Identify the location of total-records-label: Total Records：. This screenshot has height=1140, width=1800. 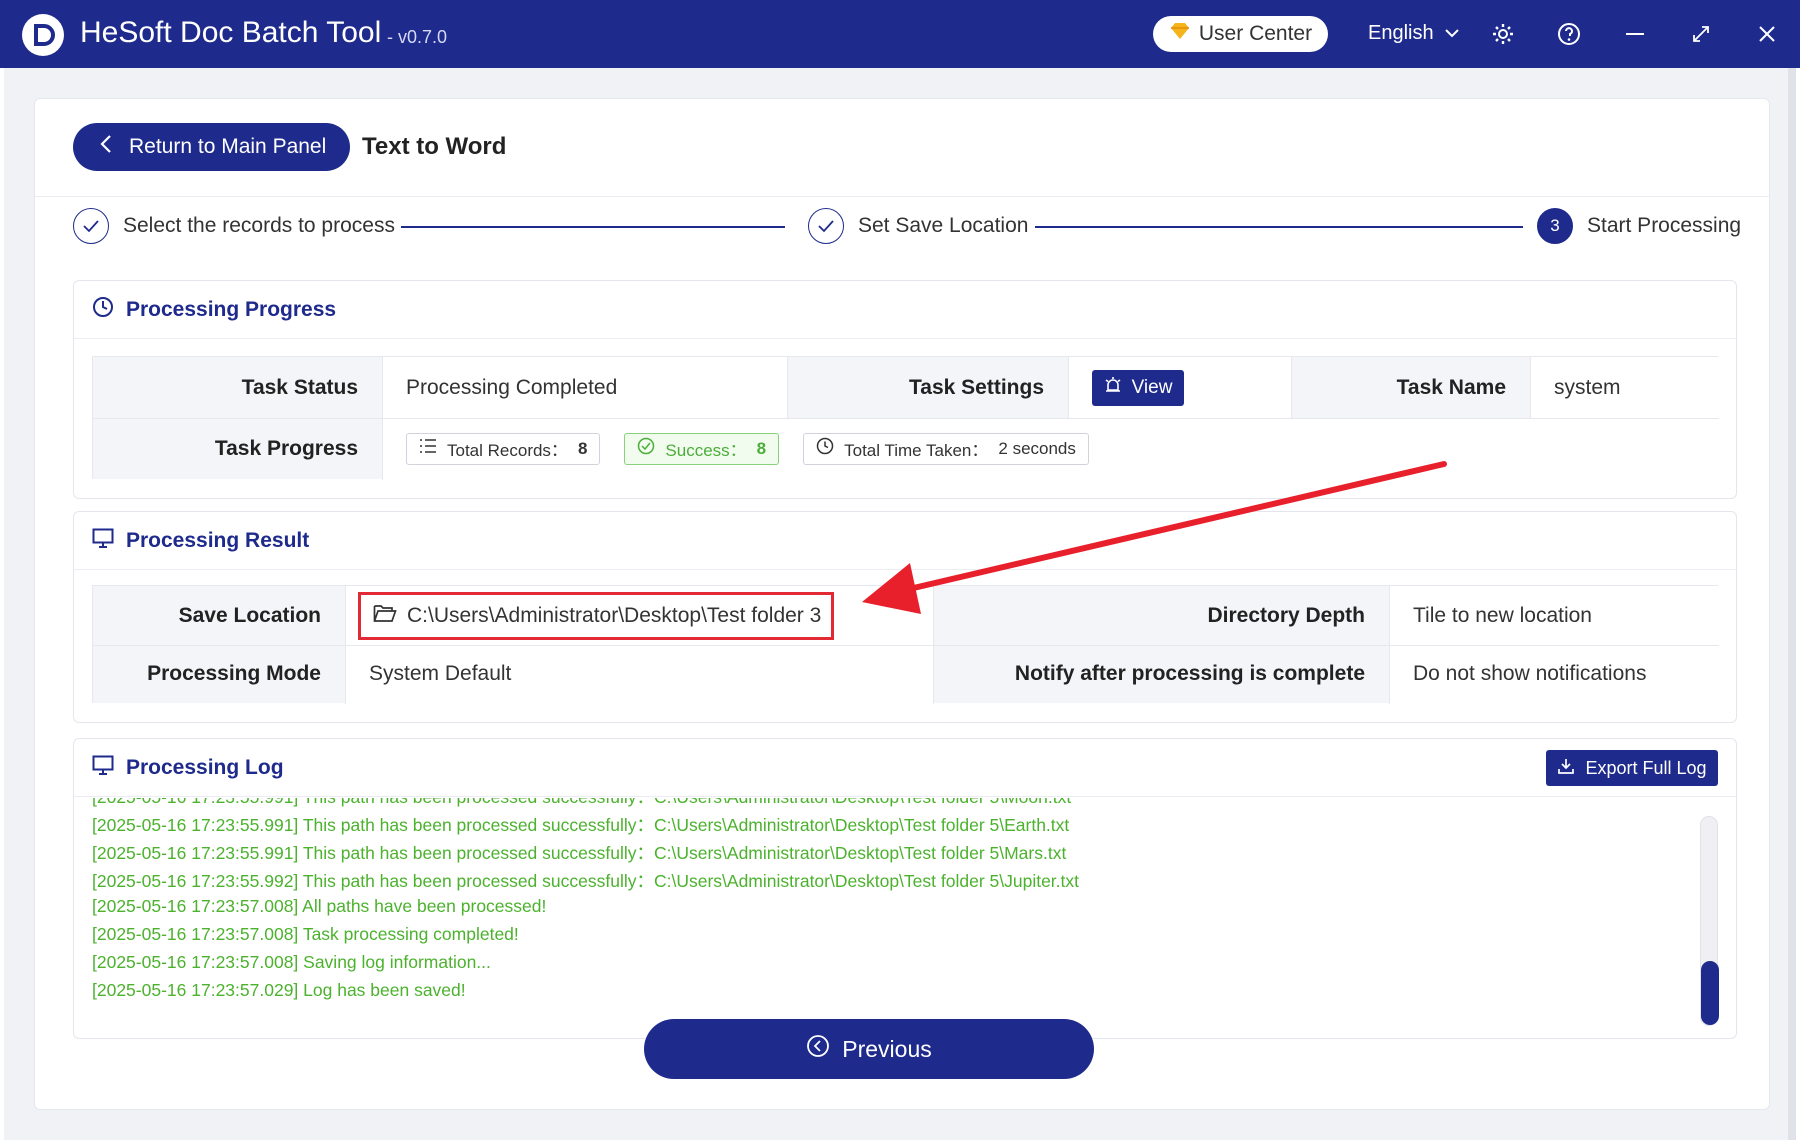
(507, 450).